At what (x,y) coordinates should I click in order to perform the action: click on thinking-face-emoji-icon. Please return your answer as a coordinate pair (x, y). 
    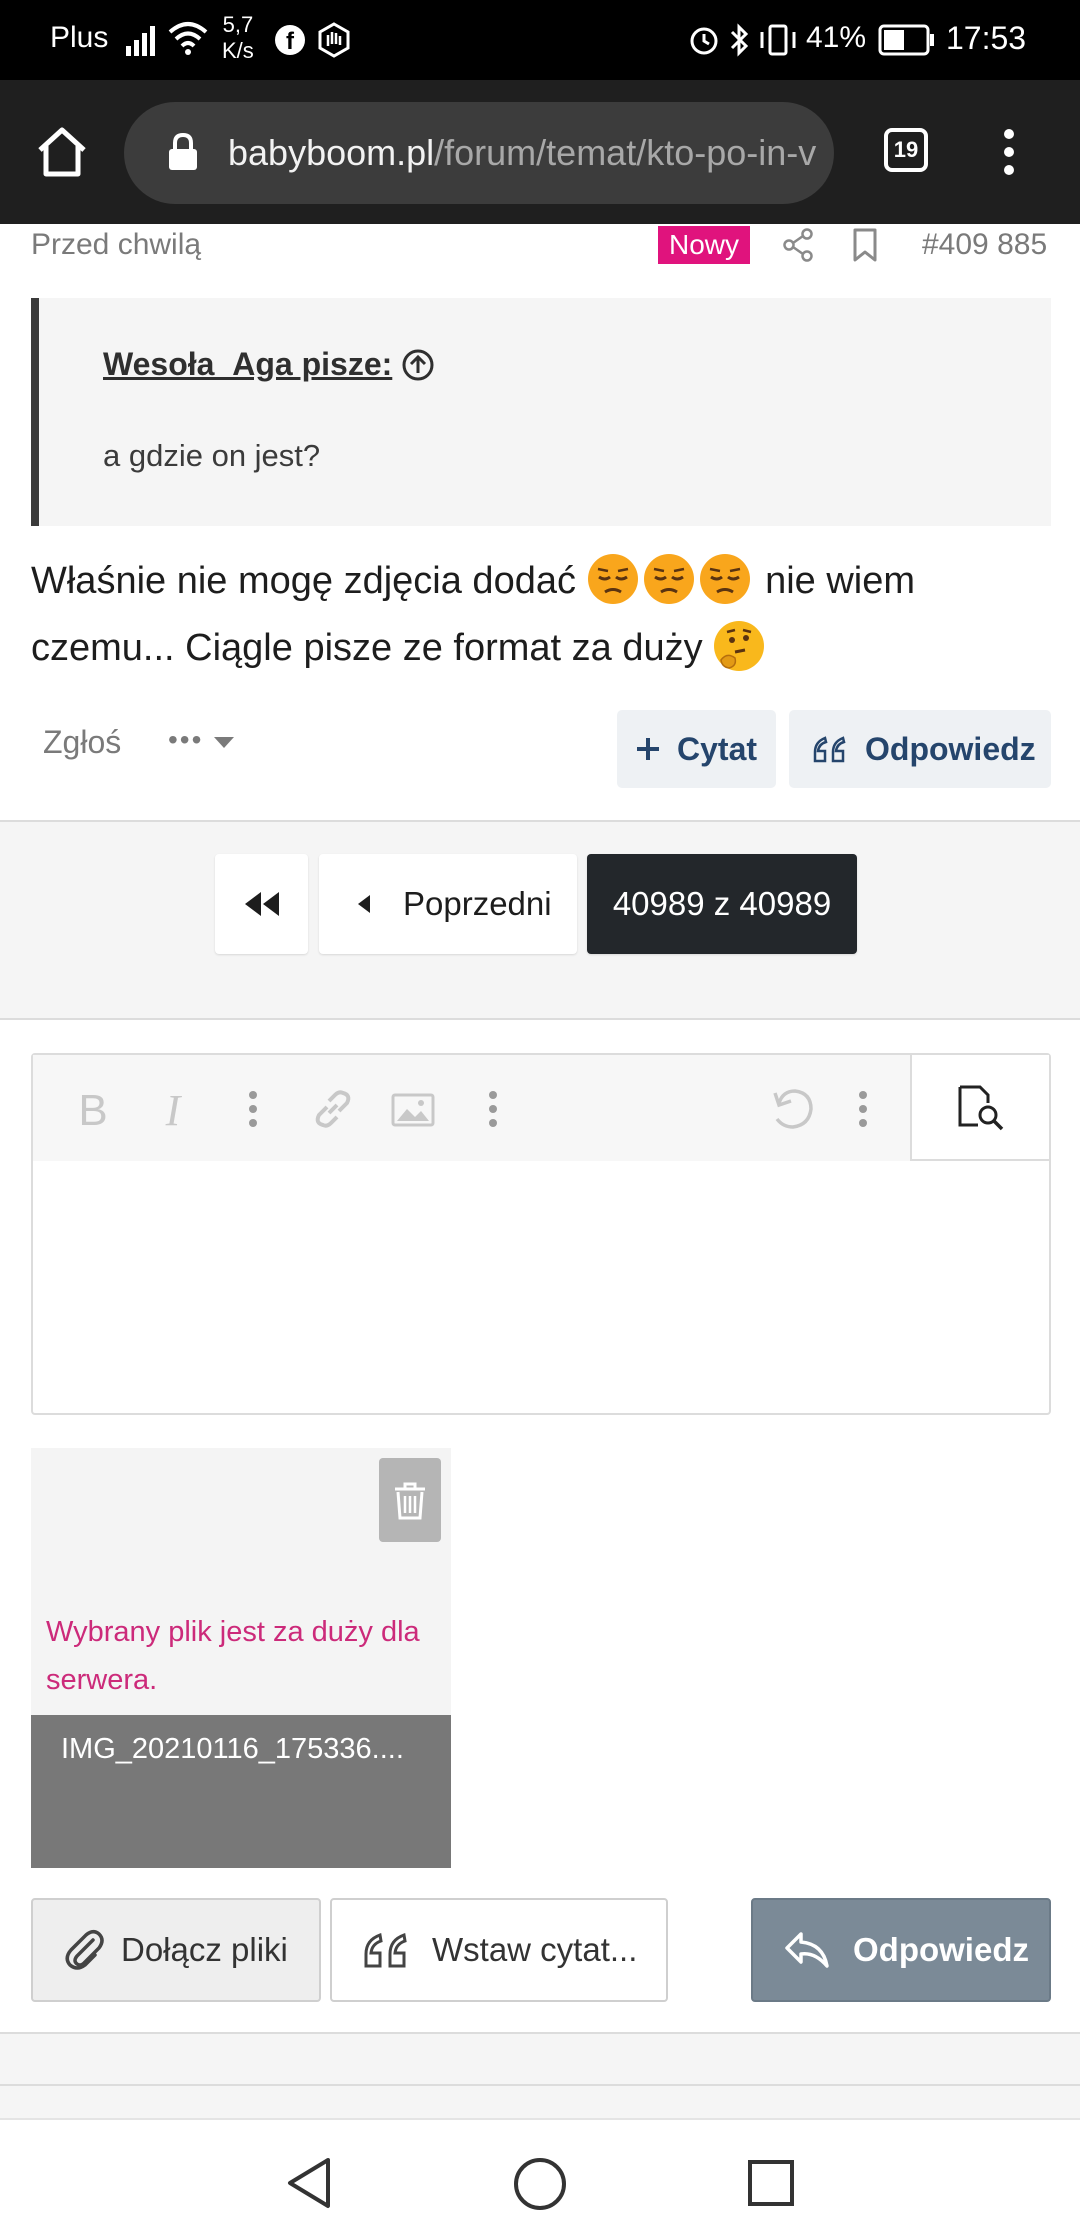
    Looking at the image, I should click on (739, 646).